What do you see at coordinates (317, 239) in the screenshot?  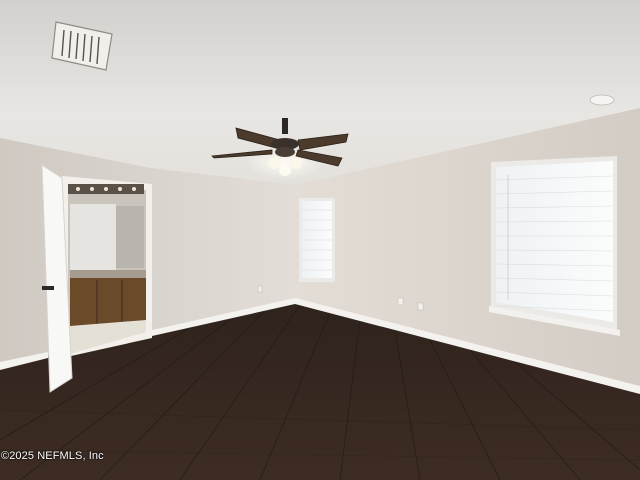 I see `window-small-blind` at bounding box center [317, 239].